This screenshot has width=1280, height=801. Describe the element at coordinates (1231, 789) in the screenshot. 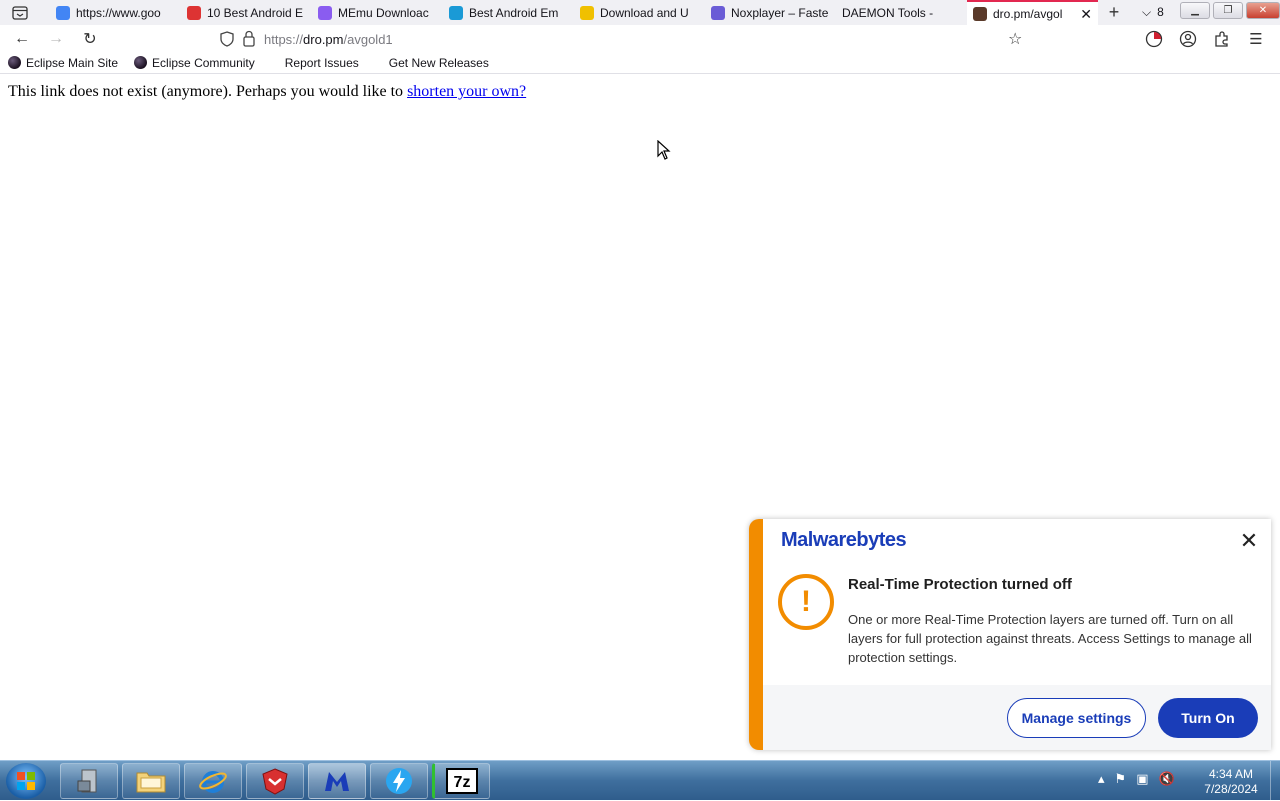

I see `clock-date: 7/28/2024` at that location.